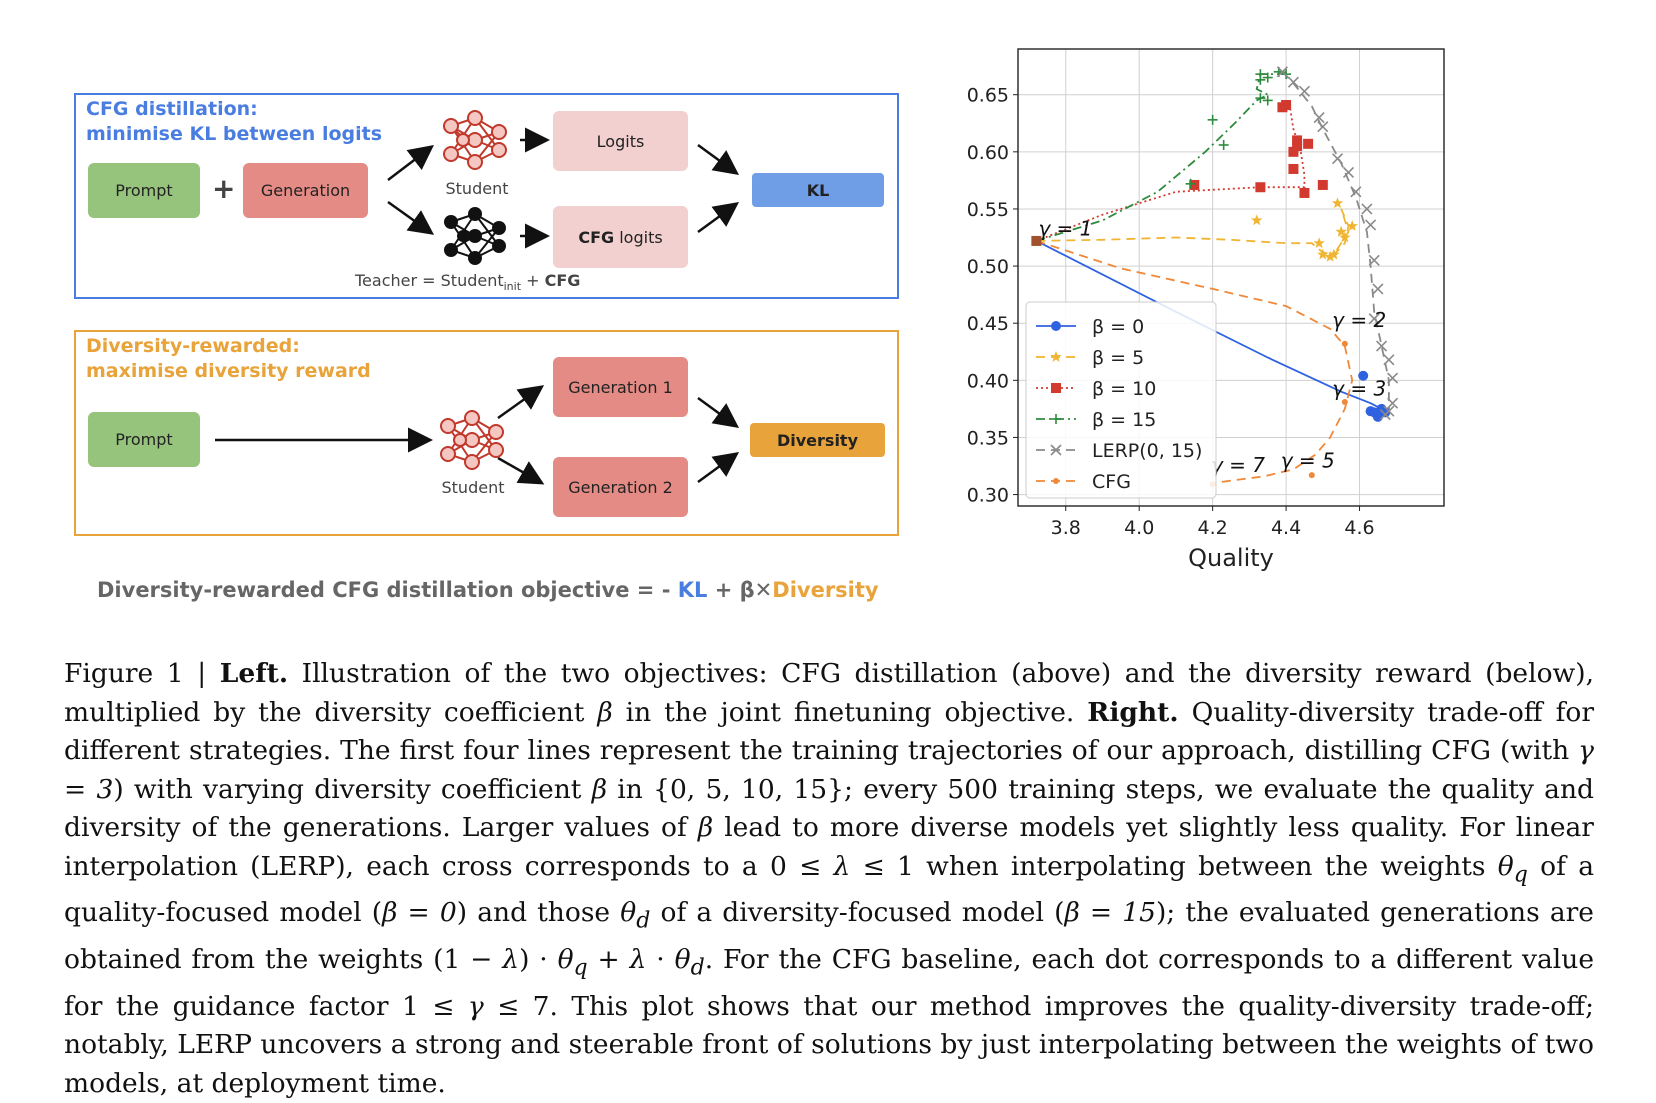 This screenshot has height=1103, width=1656. Describe the element at coordinates (988, 210) in the screenshot. I see `y-tick-label: 0.55` at that location.